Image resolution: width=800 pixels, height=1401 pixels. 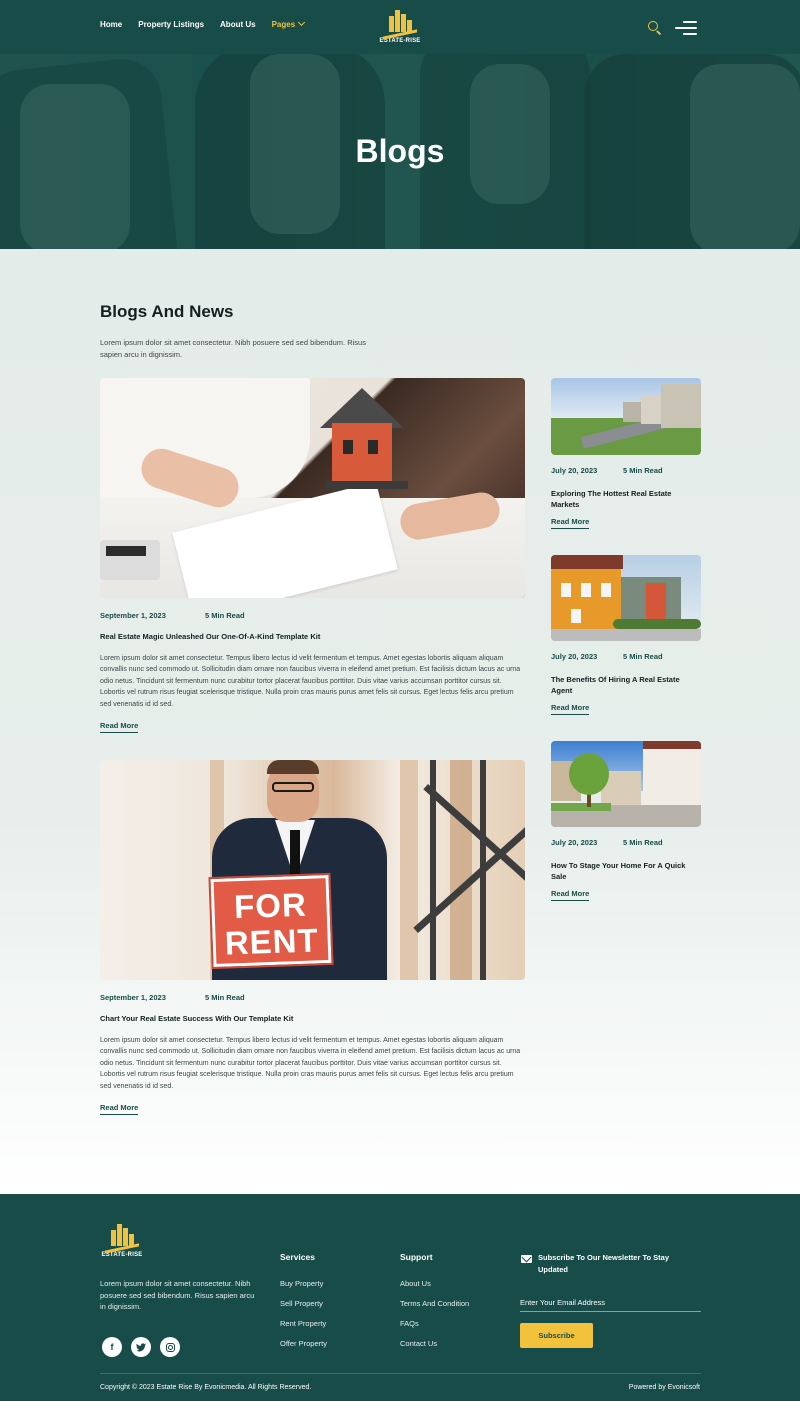 I want to click on nav-pages-dropdown: Pages, so click(x=288, y=23).